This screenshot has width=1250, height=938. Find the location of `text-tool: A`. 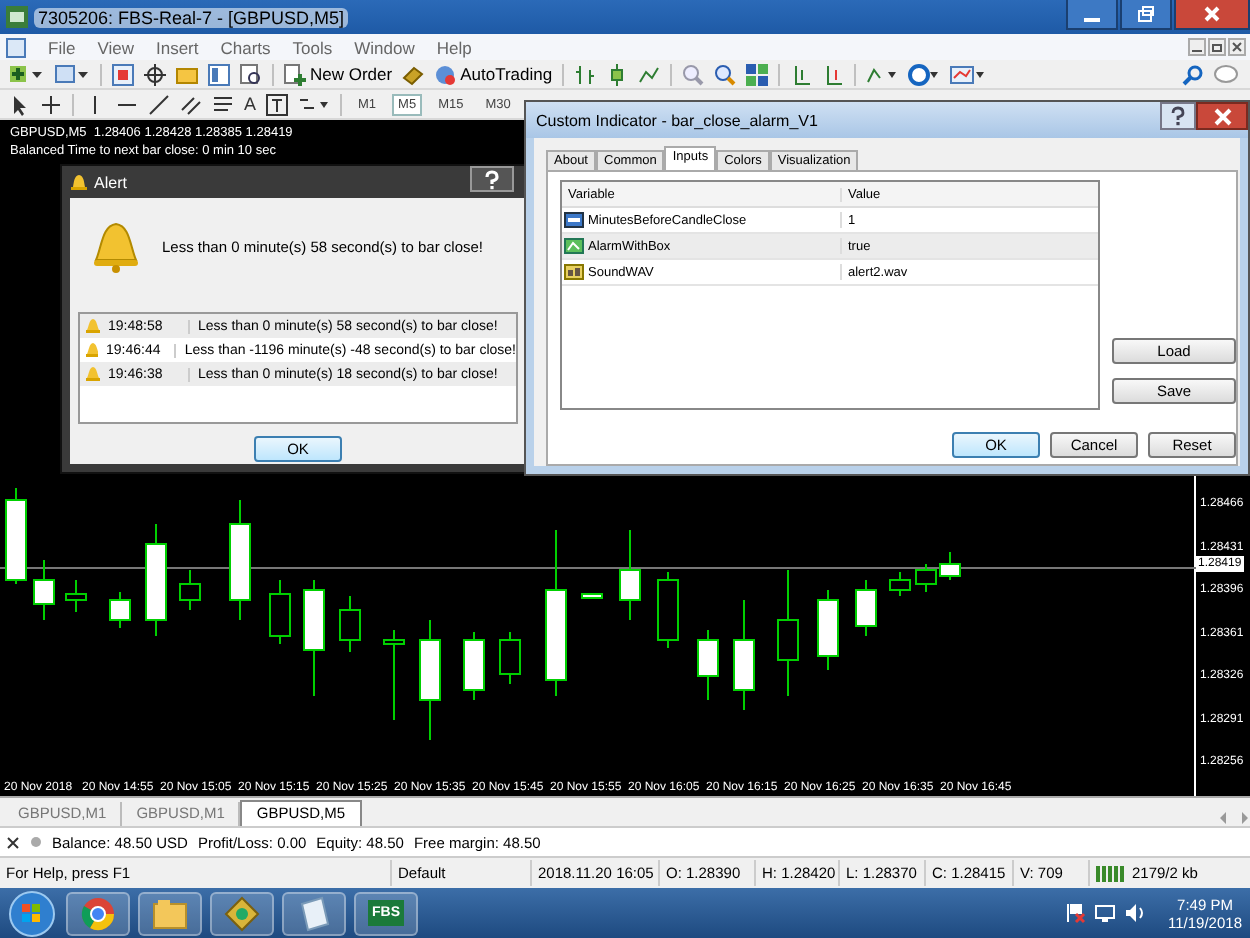

text-tool: A is located at coordinates (250, 104).